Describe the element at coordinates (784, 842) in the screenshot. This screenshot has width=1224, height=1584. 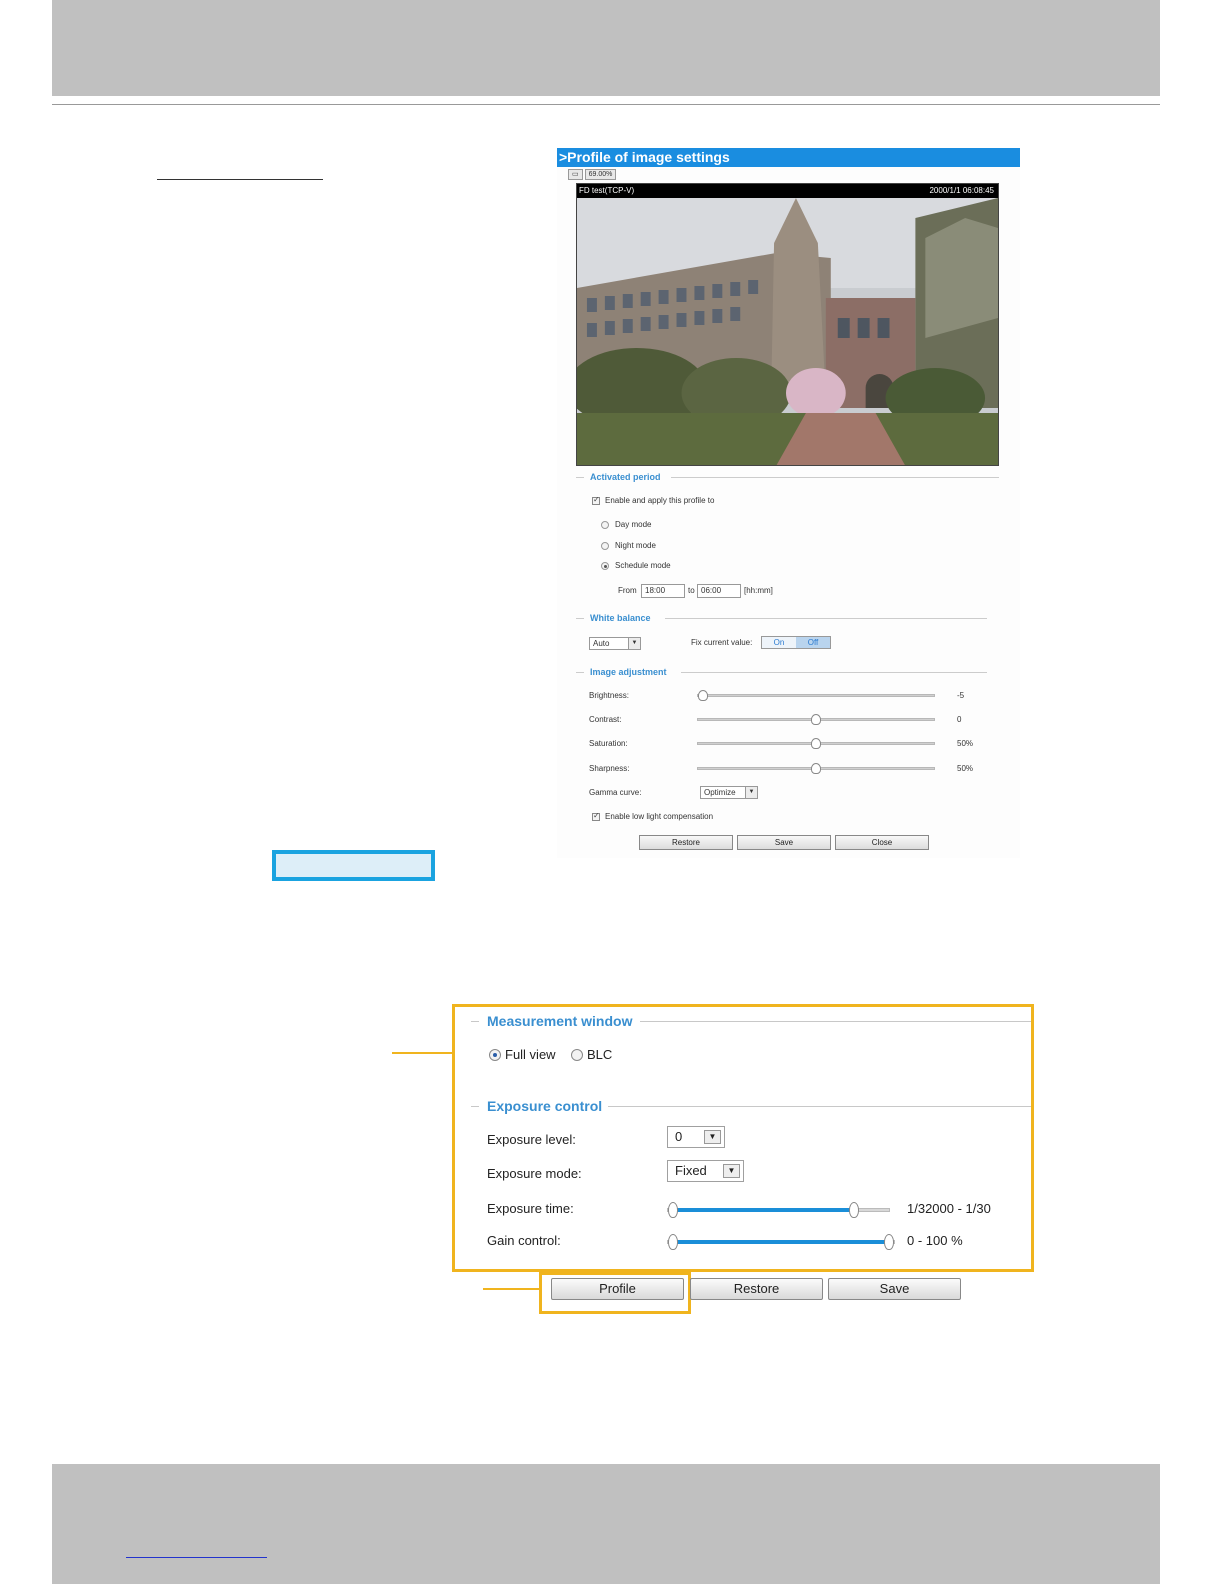
I see `profile-save-button: Save` at that location.